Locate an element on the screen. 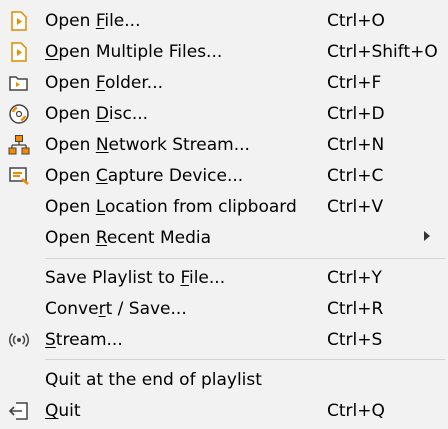  menu-item-shortcut: Ctrl+O is located at coordinates (356, 21).